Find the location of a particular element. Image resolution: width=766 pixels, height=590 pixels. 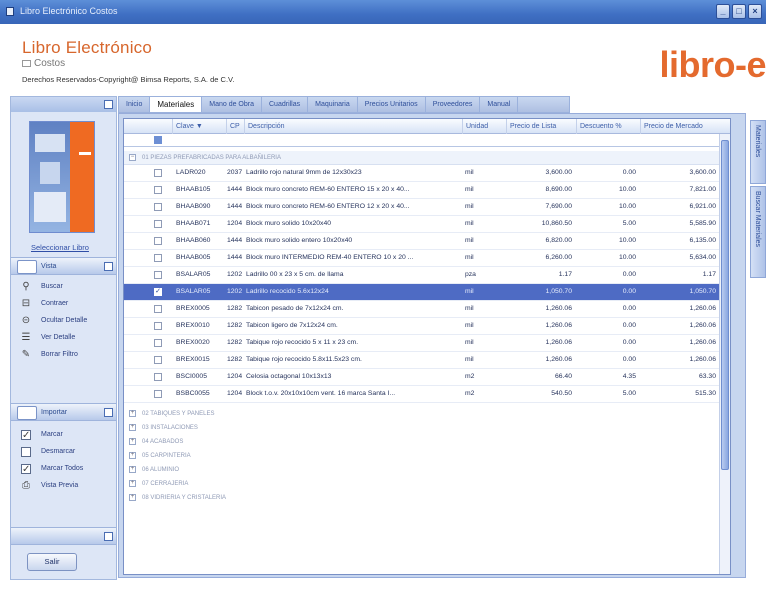

tab-maquinaria: Maquinaria is located at coordinates (333, 104).